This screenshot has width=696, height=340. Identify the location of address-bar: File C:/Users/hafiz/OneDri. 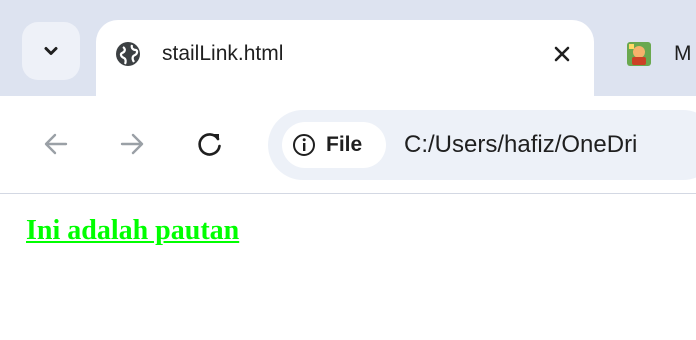
(482, 145).